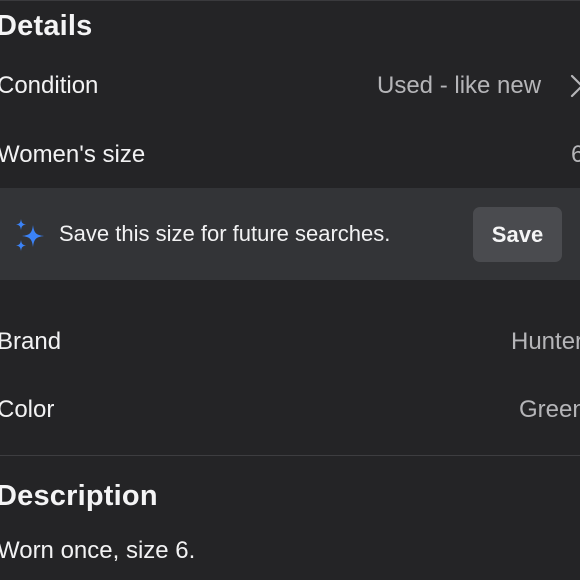  Describe the element at coordinates (290, 0) in the screenshot. I see `top-divider` at that location.